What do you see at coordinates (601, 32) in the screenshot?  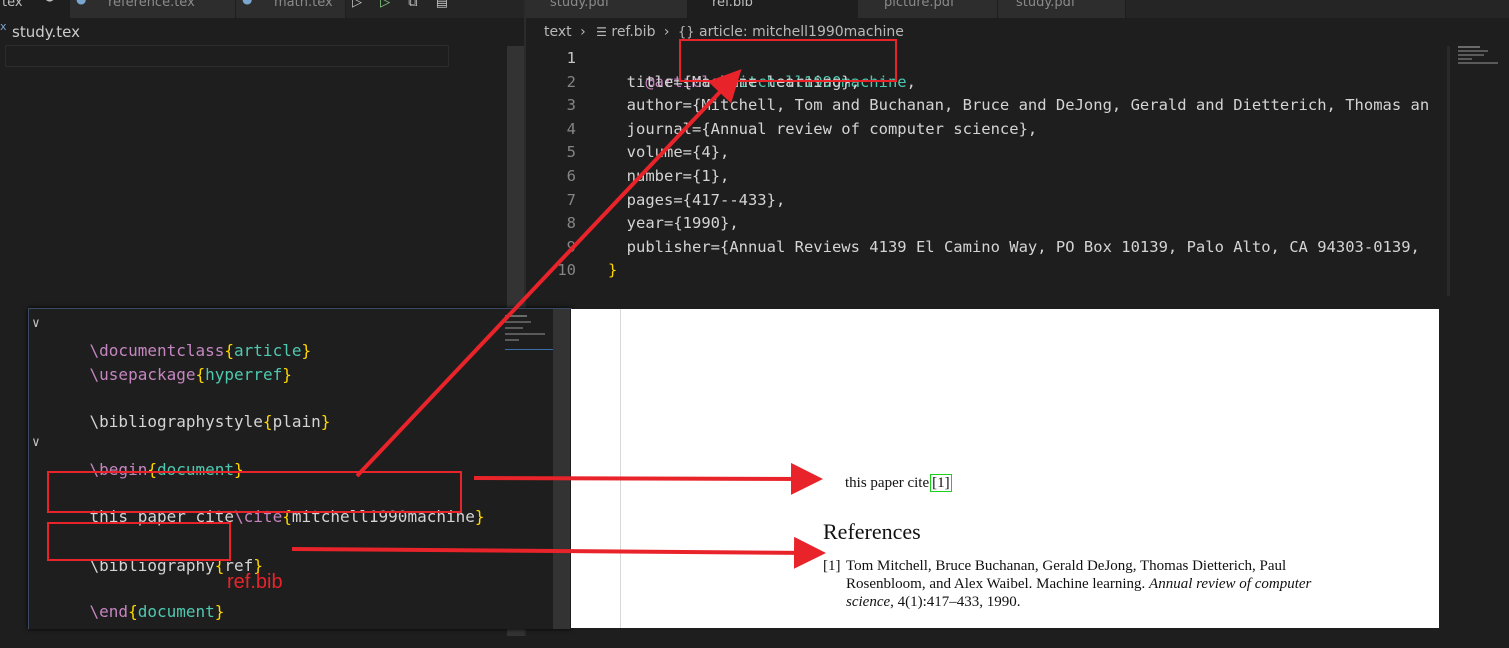 I see `list-icon: ☰` at bounding box center [601, 32].